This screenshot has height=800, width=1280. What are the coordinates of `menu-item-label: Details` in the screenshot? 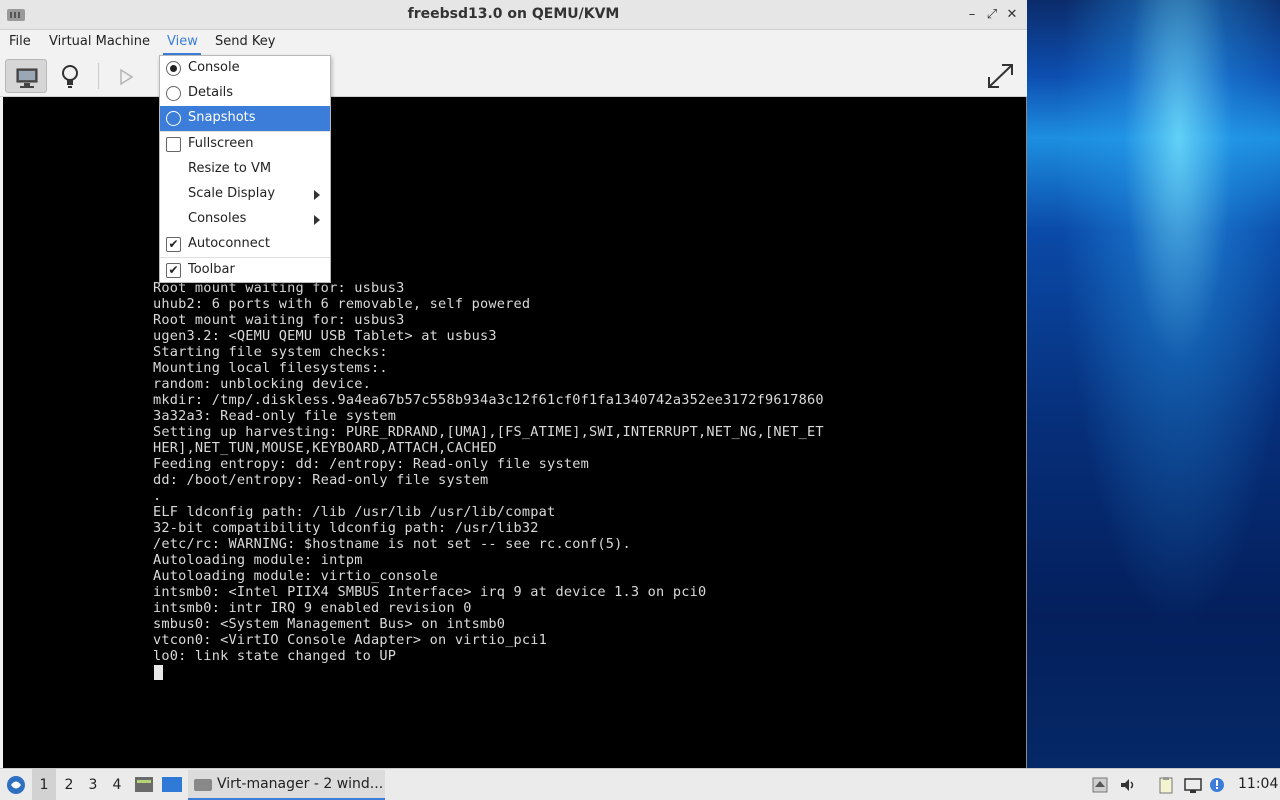 It's located at (211, 92).